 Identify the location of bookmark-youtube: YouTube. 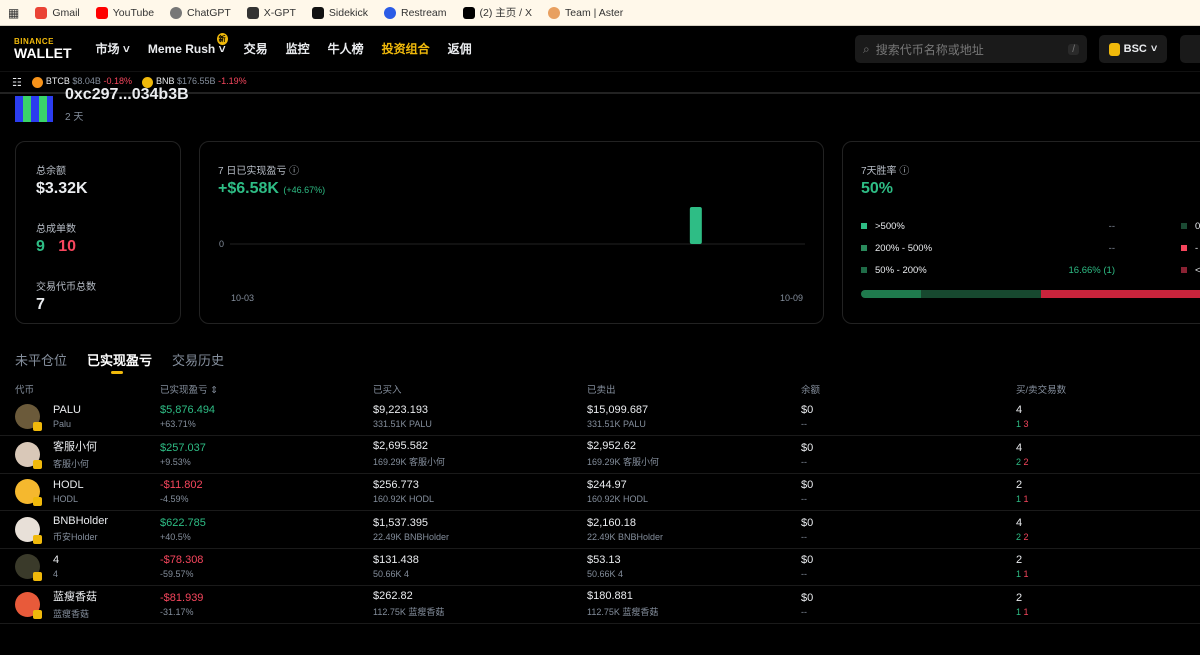
(124, 12).